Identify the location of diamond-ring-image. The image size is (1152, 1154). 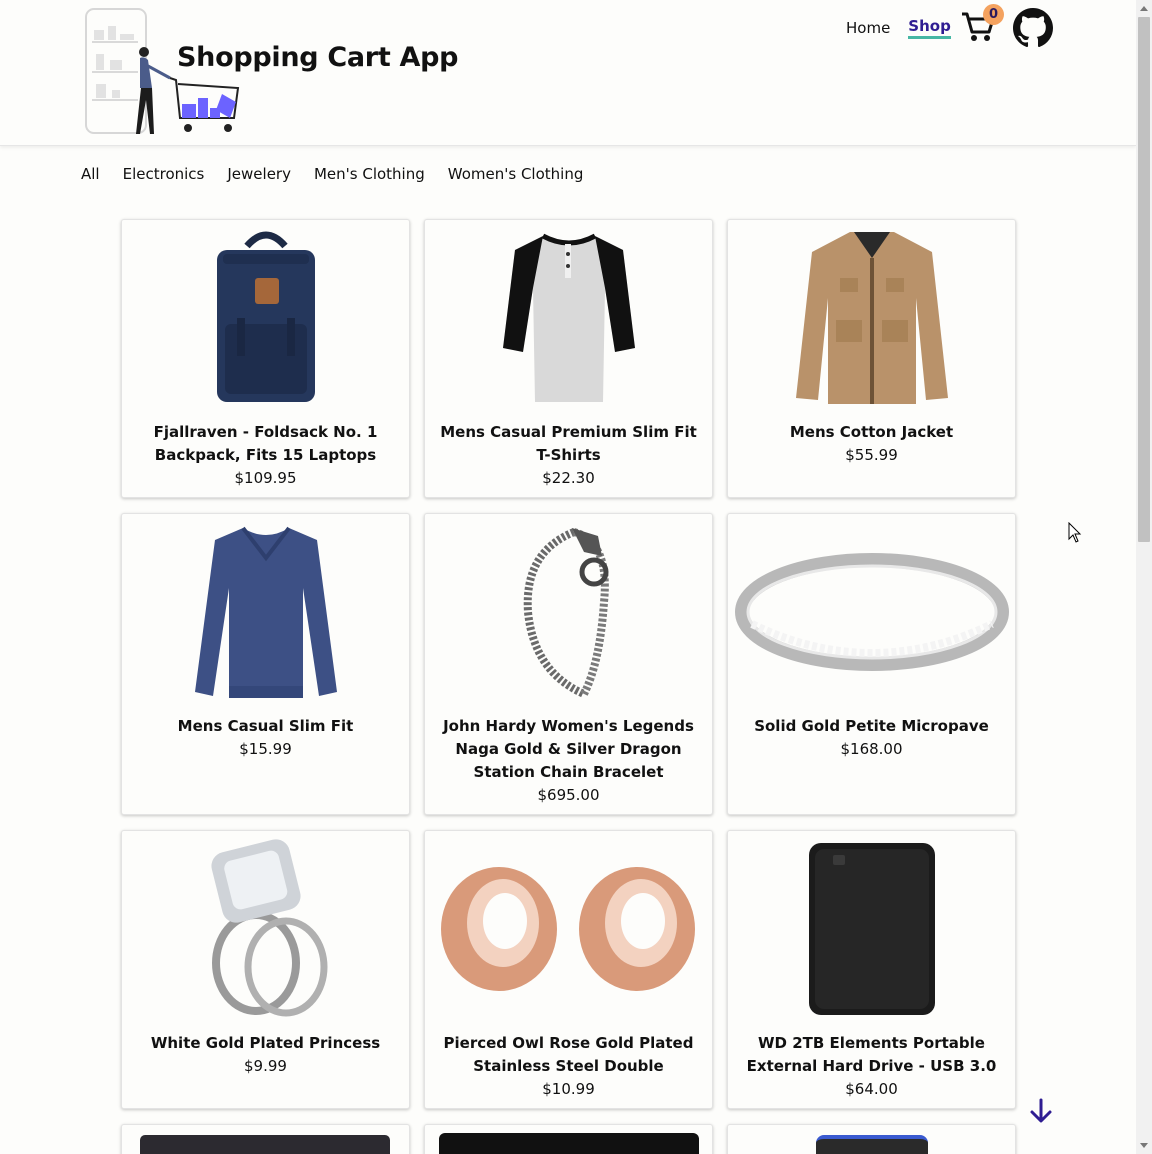
(265, 929).